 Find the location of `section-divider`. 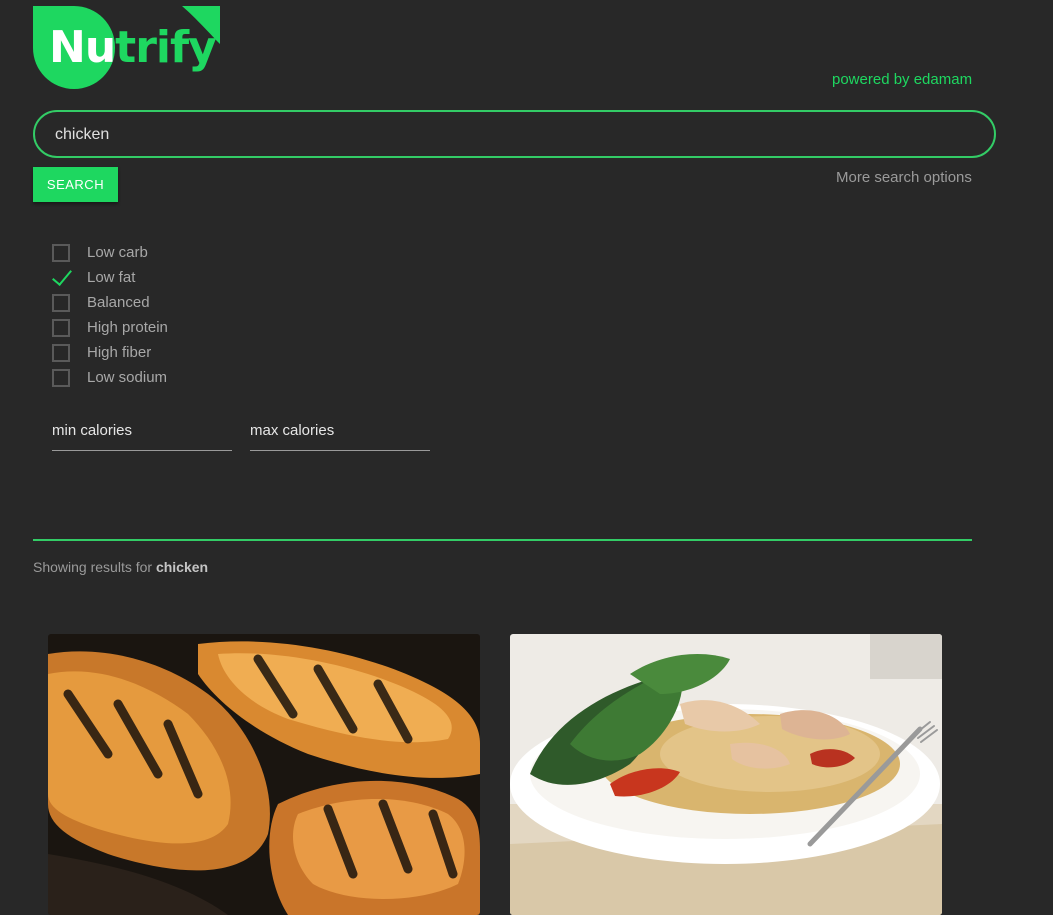

section-divider is located at coordinates (502, 540).